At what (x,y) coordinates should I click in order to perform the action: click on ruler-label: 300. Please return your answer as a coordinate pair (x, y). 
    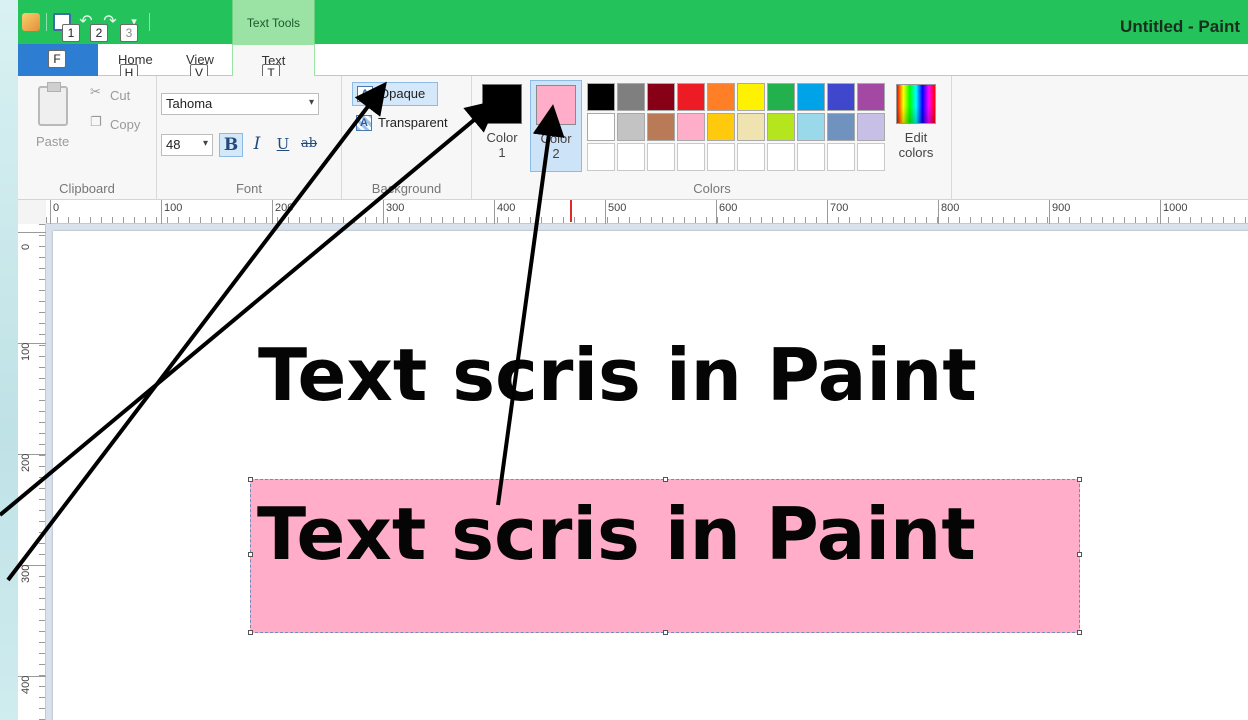
    Looking at the image, I should click on (395, 208).